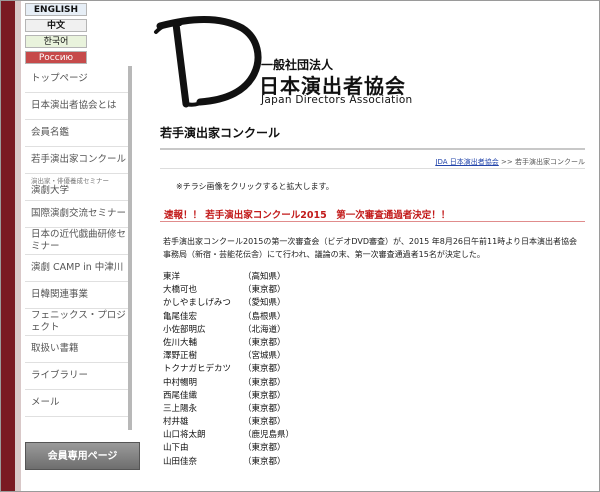 The image size is (600, 492). I want to click on finalist-prefecture: （愛知県）, so click(264, 303).